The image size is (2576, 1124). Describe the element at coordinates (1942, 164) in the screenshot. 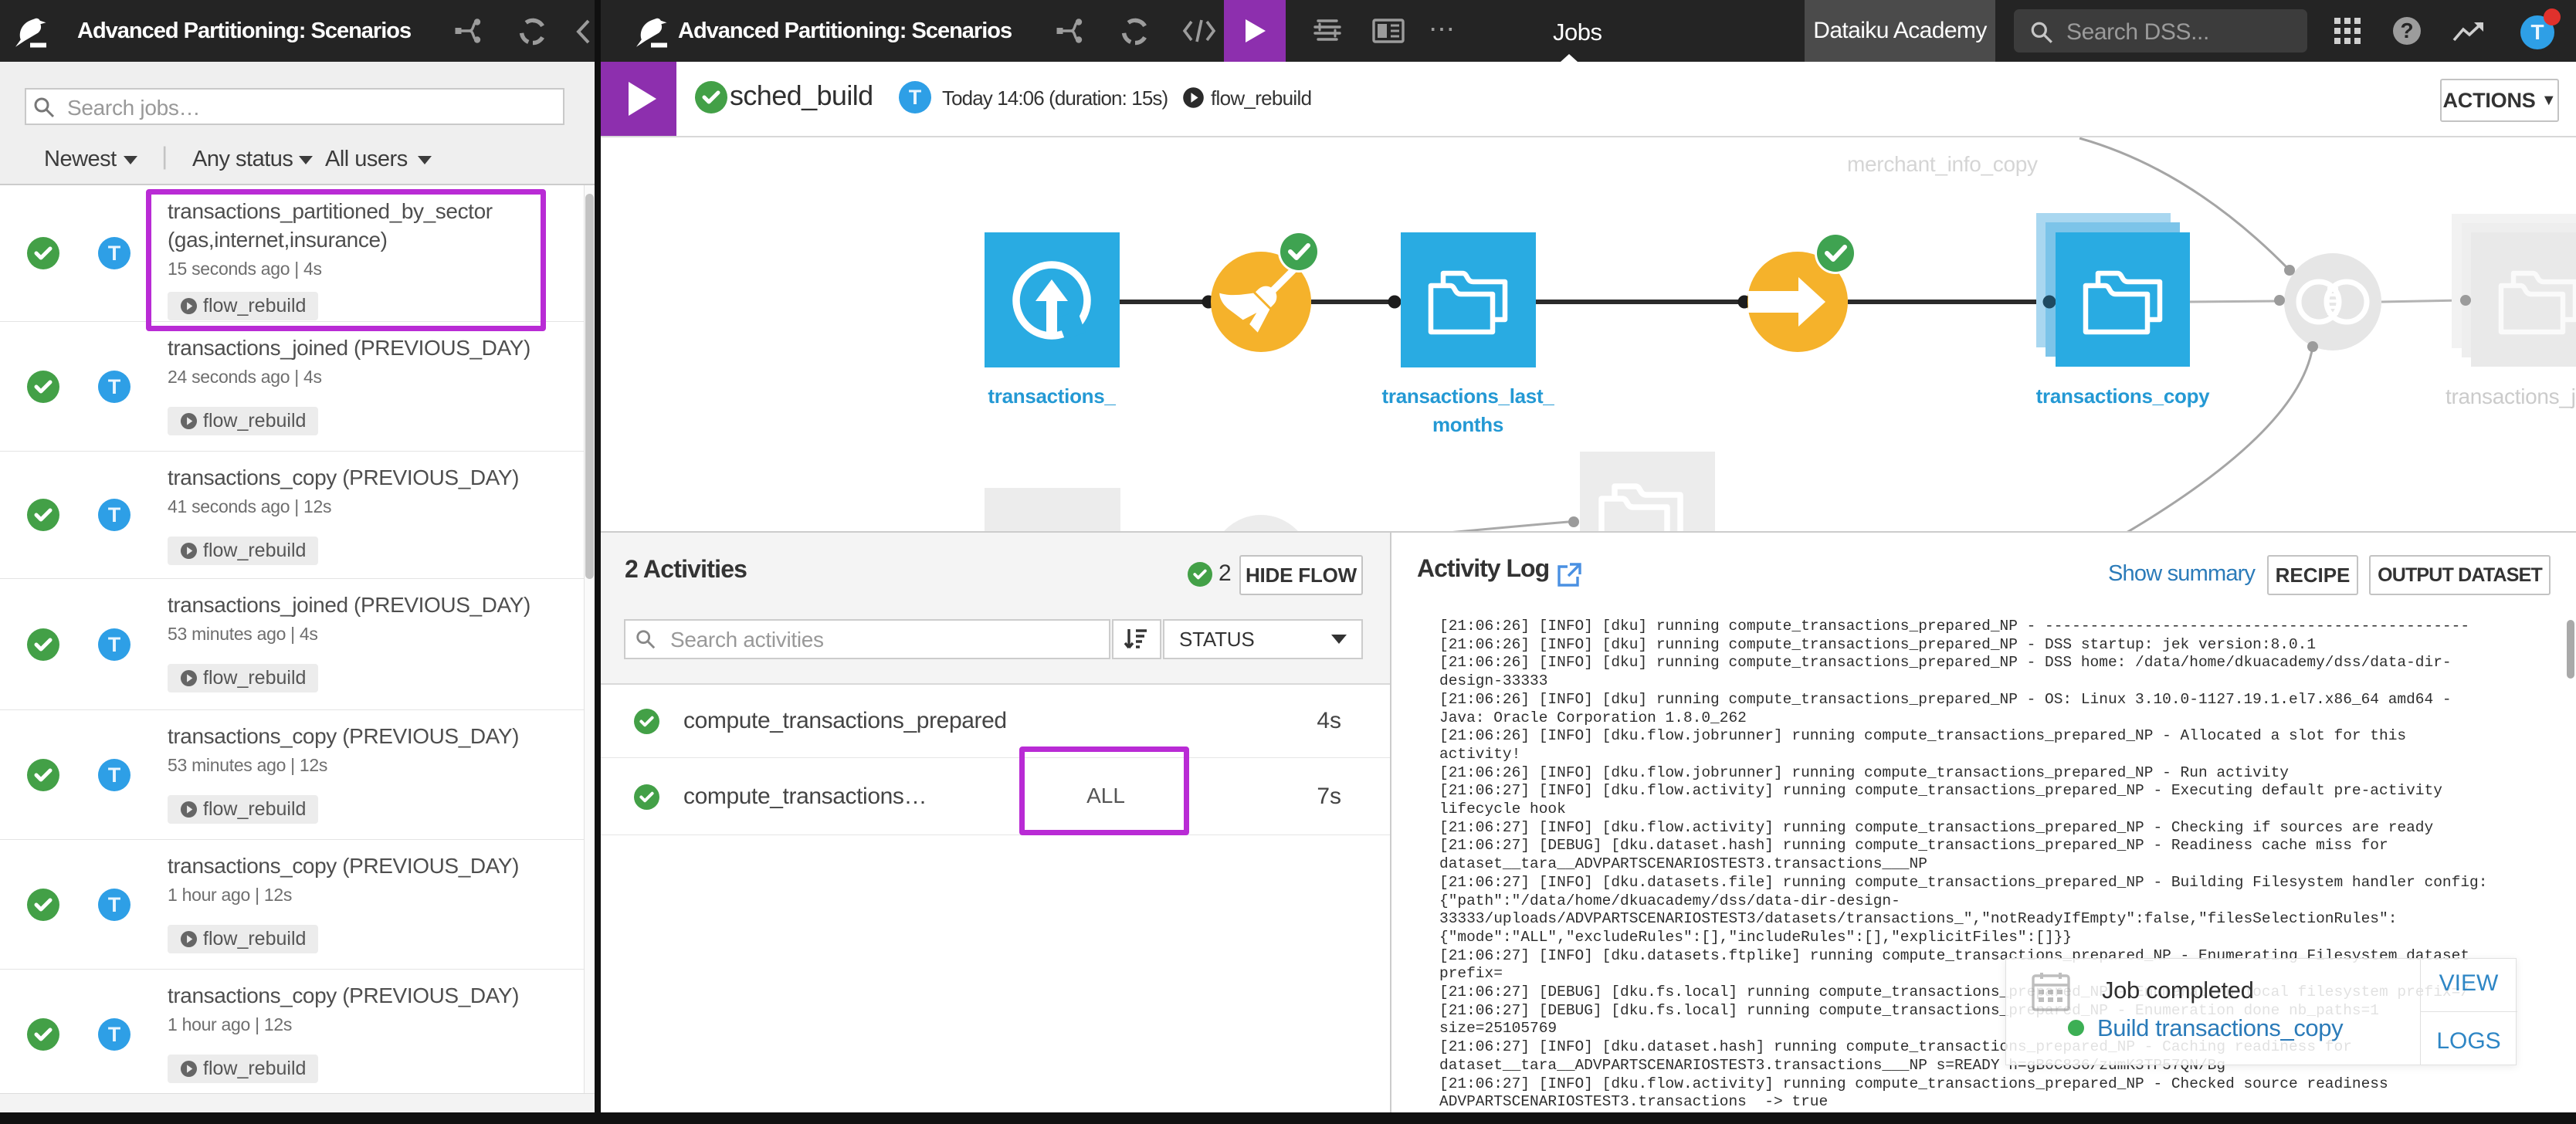

I see `svg-text: merchant_info_copy` at that location.